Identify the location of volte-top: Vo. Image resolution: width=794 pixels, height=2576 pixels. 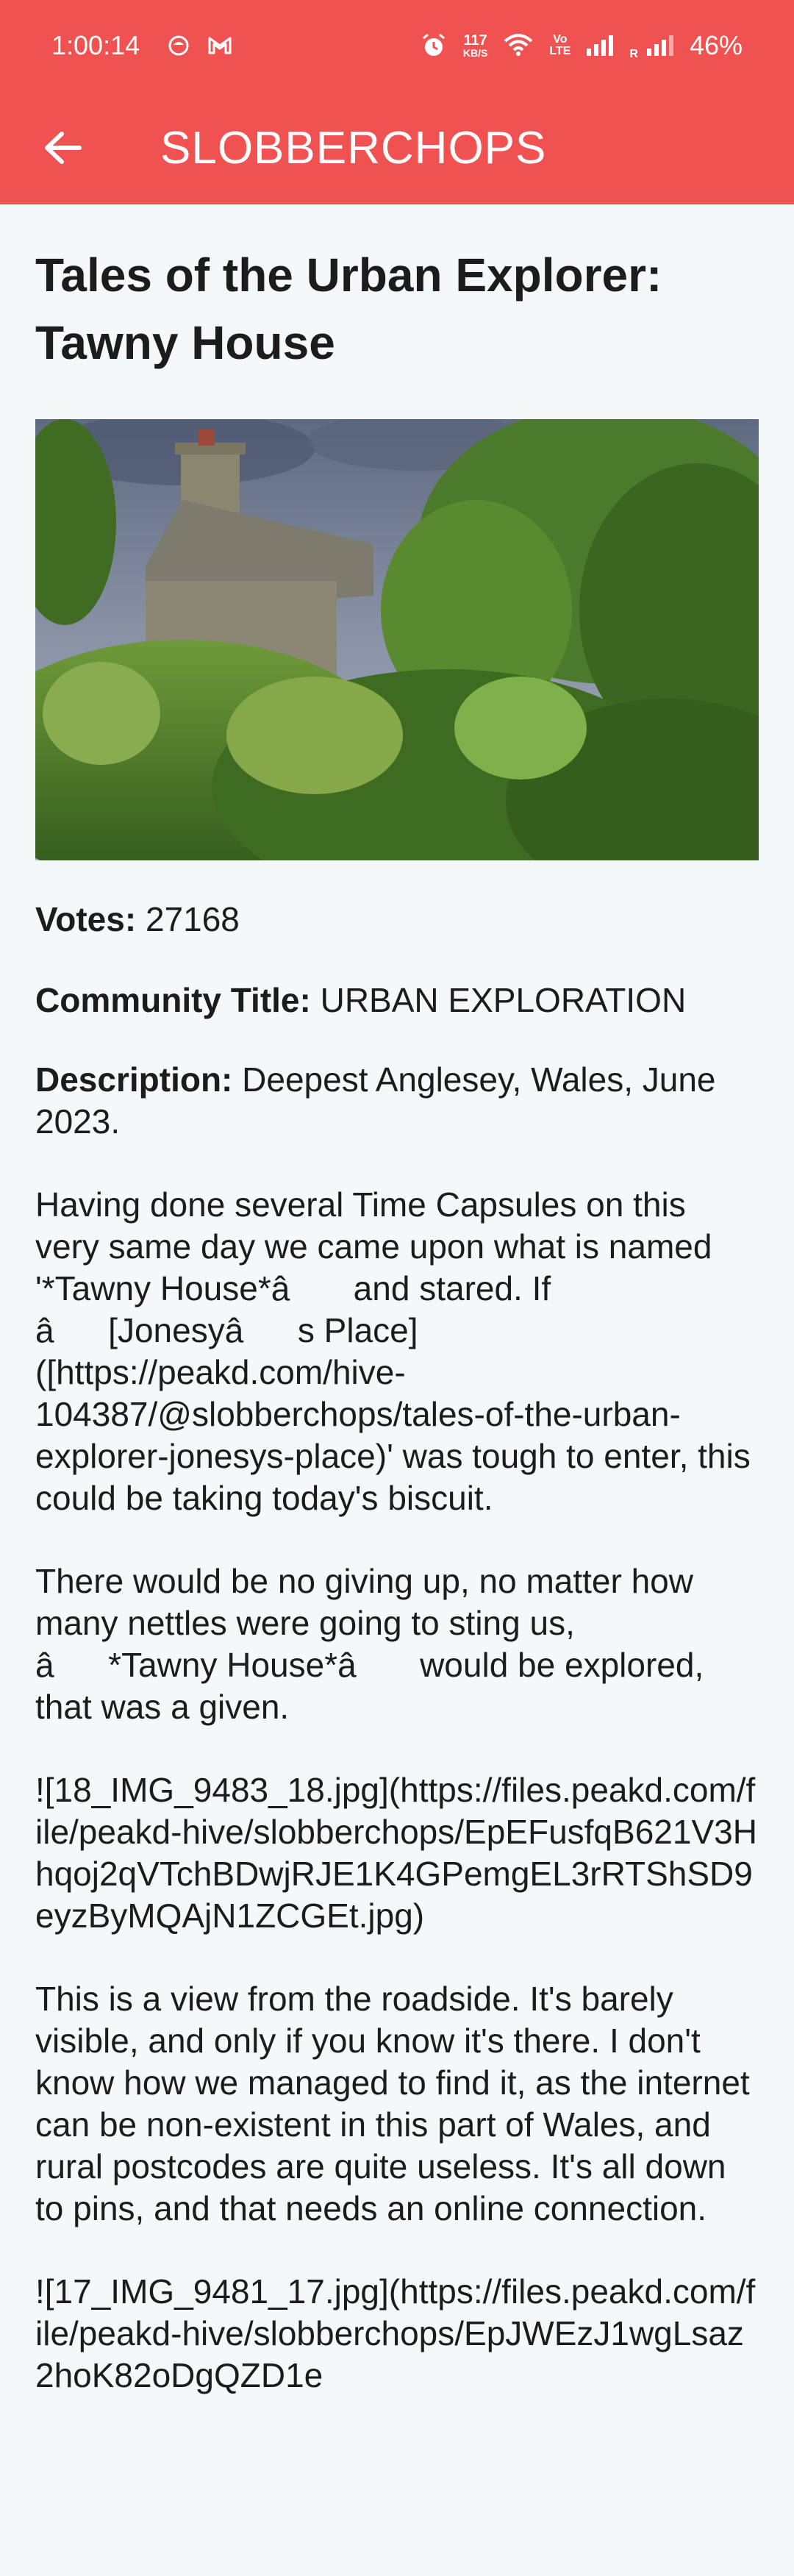
(560, 39).